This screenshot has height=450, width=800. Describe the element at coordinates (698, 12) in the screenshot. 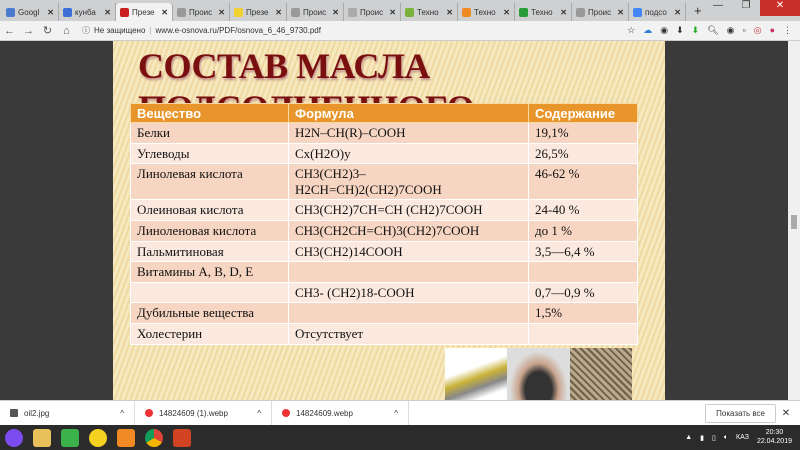

I see `new-tab-button: +` at that location.